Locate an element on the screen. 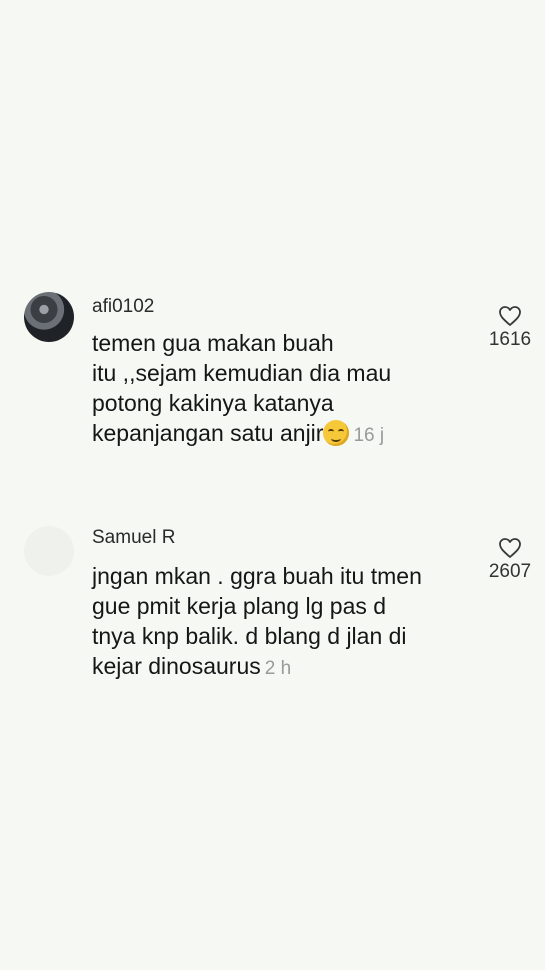  comment-time: 2 h is located at coordinates (278, 668).